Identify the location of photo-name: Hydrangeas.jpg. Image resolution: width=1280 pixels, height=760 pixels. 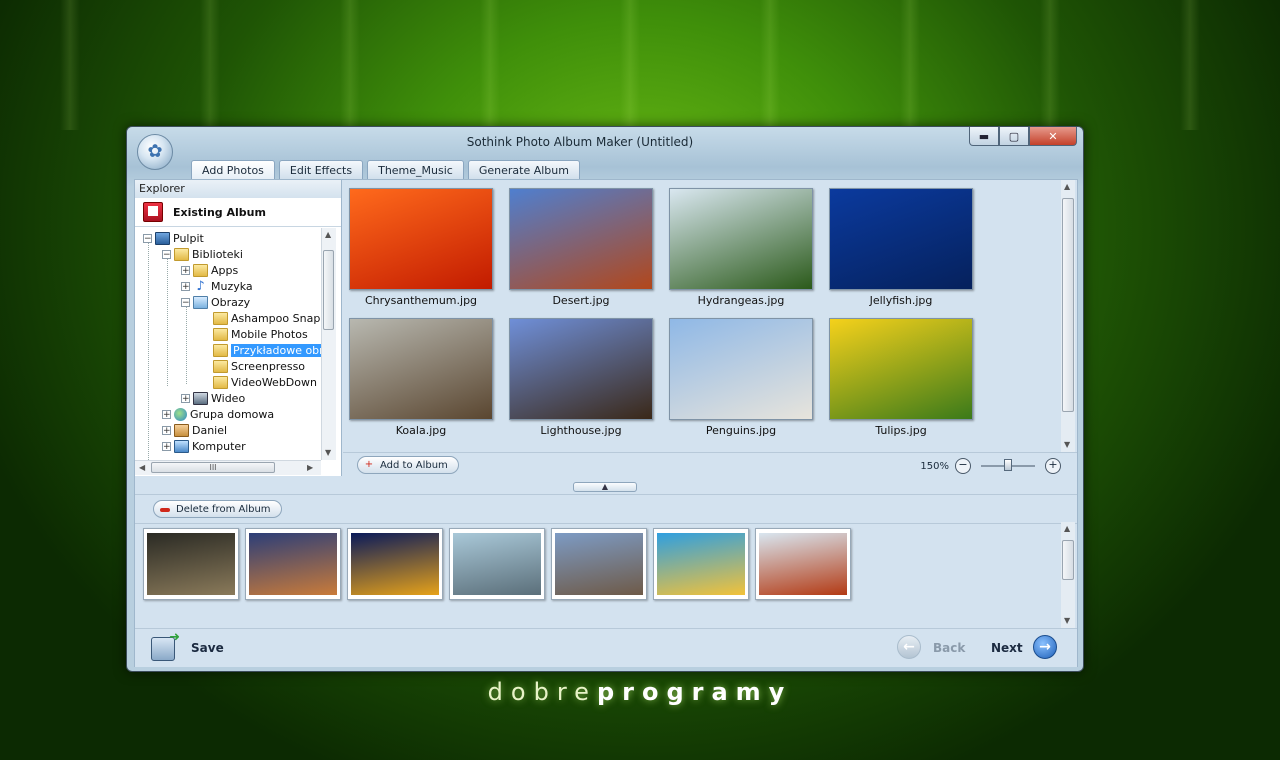
(741, 300).